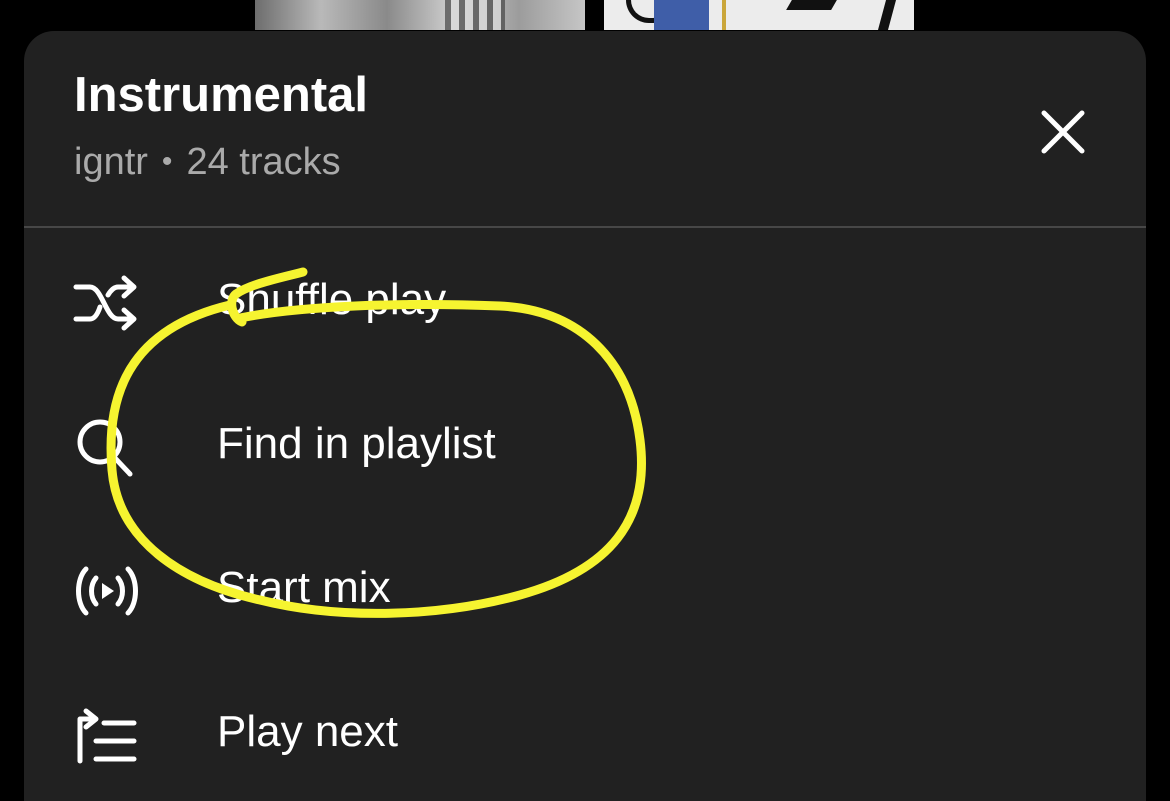 This screenshot has width=1170, height=801. I want to click on close-button, so click(1063, 132).